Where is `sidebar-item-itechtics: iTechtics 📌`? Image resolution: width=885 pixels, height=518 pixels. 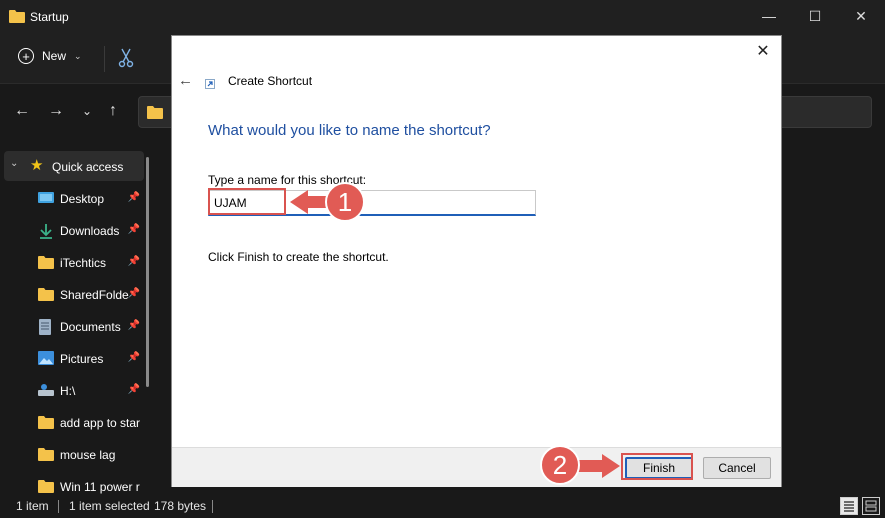 sidebar-item-itechtics: iTechtics 📌 is located at coordinates (74, 262).